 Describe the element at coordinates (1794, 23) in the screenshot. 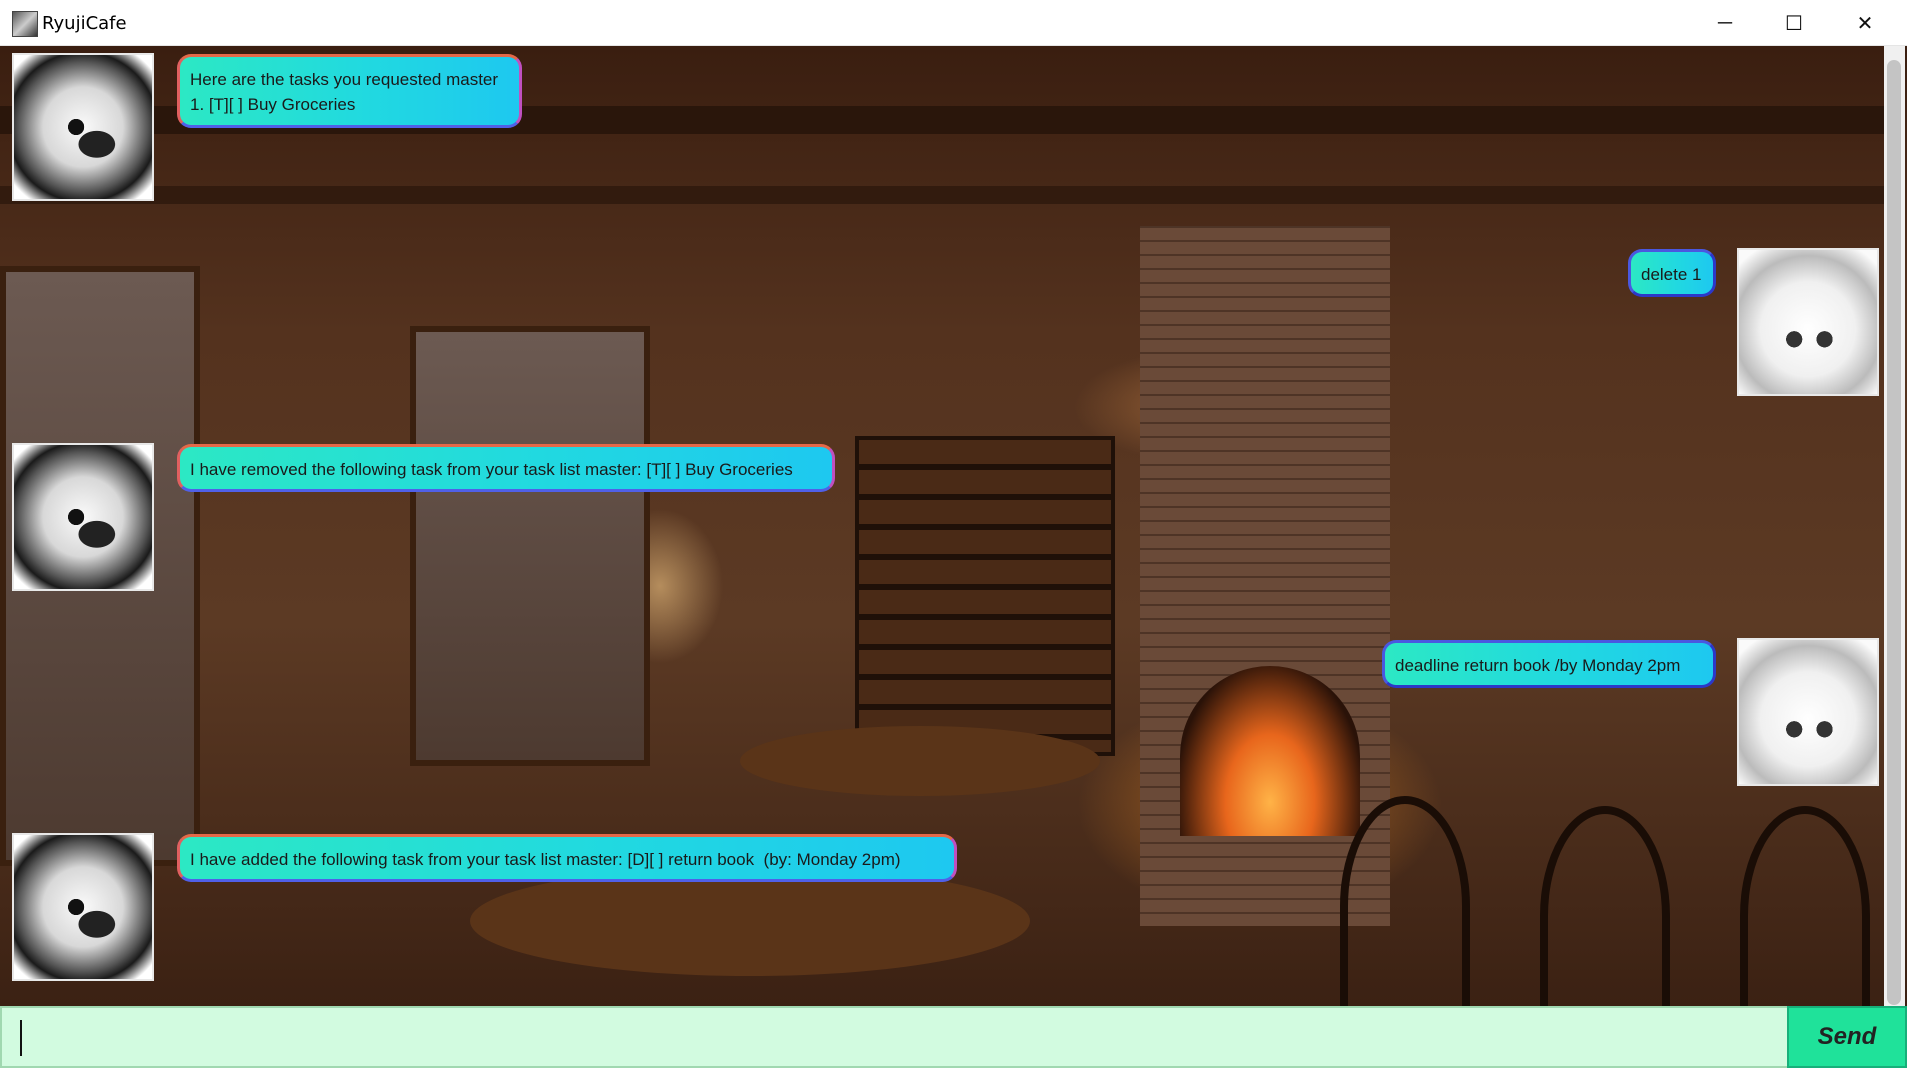

I see `maximize-button: ☐` at that location.